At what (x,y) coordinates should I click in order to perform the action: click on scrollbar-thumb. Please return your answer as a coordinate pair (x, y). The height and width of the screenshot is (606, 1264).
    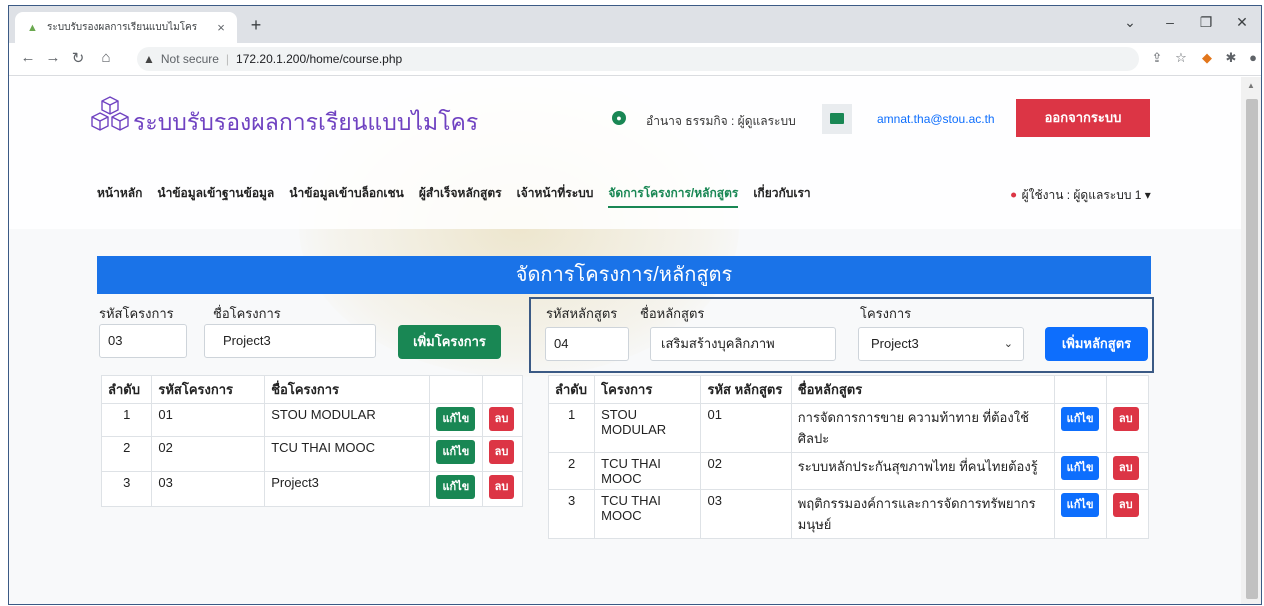
    Looking at the image, I should click on (1252, 349).